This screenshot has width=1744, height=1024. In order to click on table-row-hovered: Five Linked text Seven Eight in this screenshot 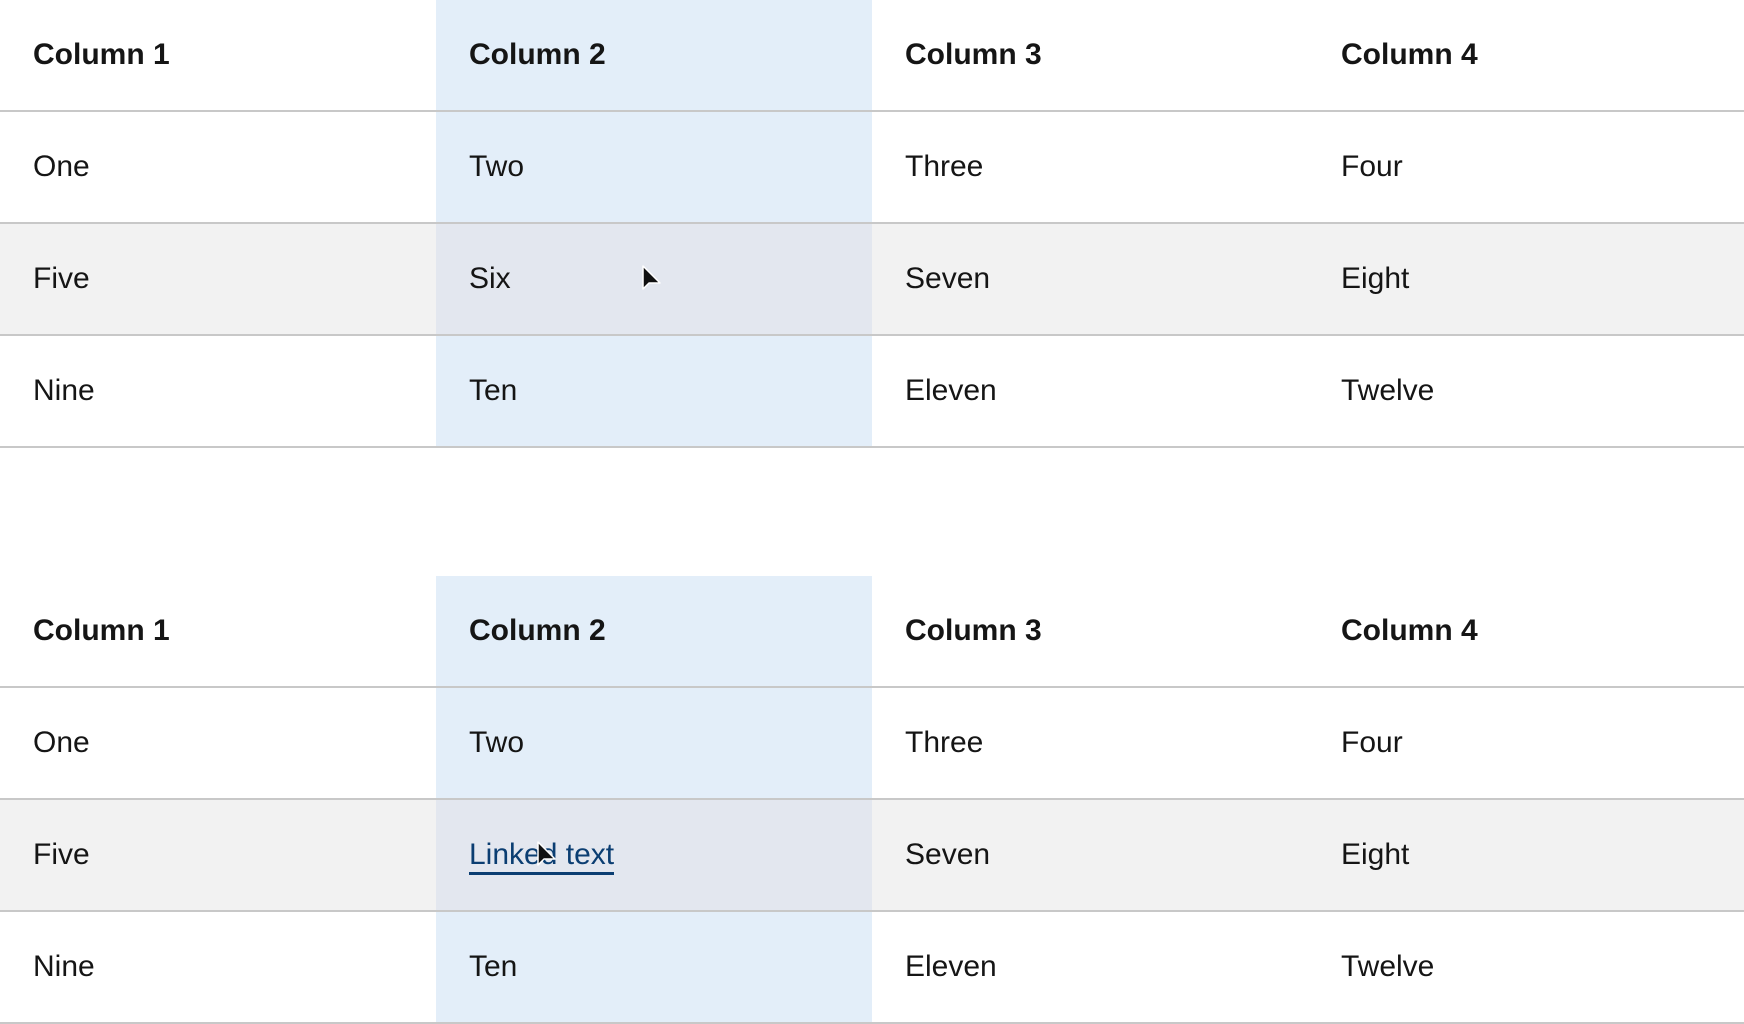, I will do `click(872, 855)`.